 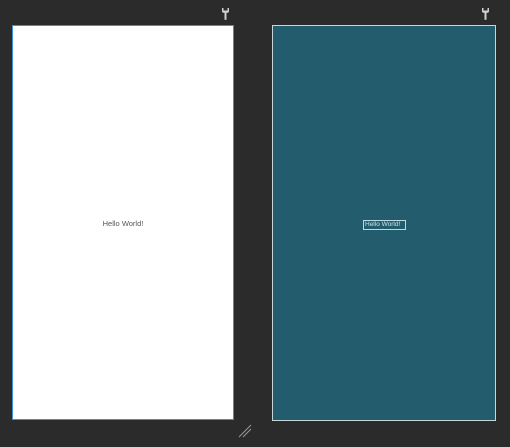 I want to click on resize-handle-icon, so click(x=245, y=431).